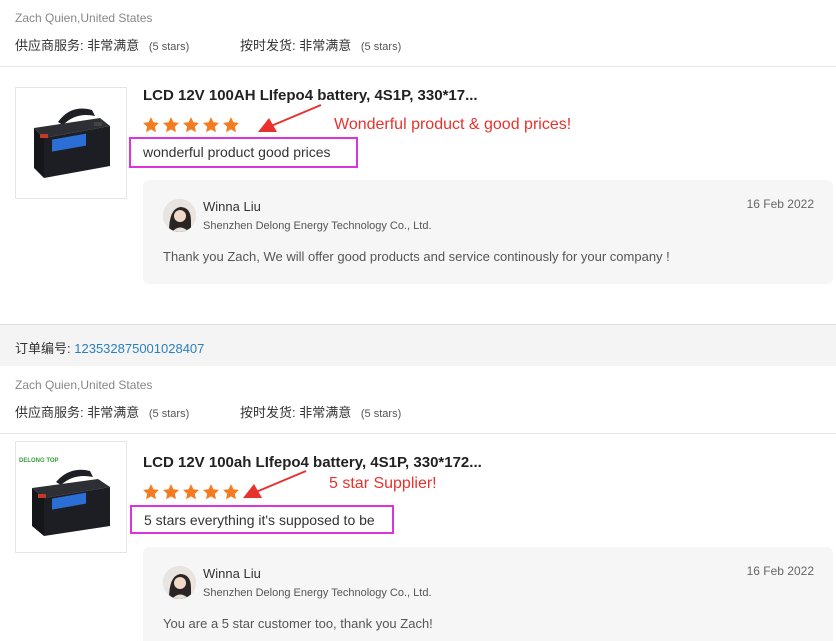 The height and width of the screenshot is (641, 836). Describe the element at coordinates (418, 345) in the screenshot. I see `order-header: 订单编号: 123532875001028407` at that location.